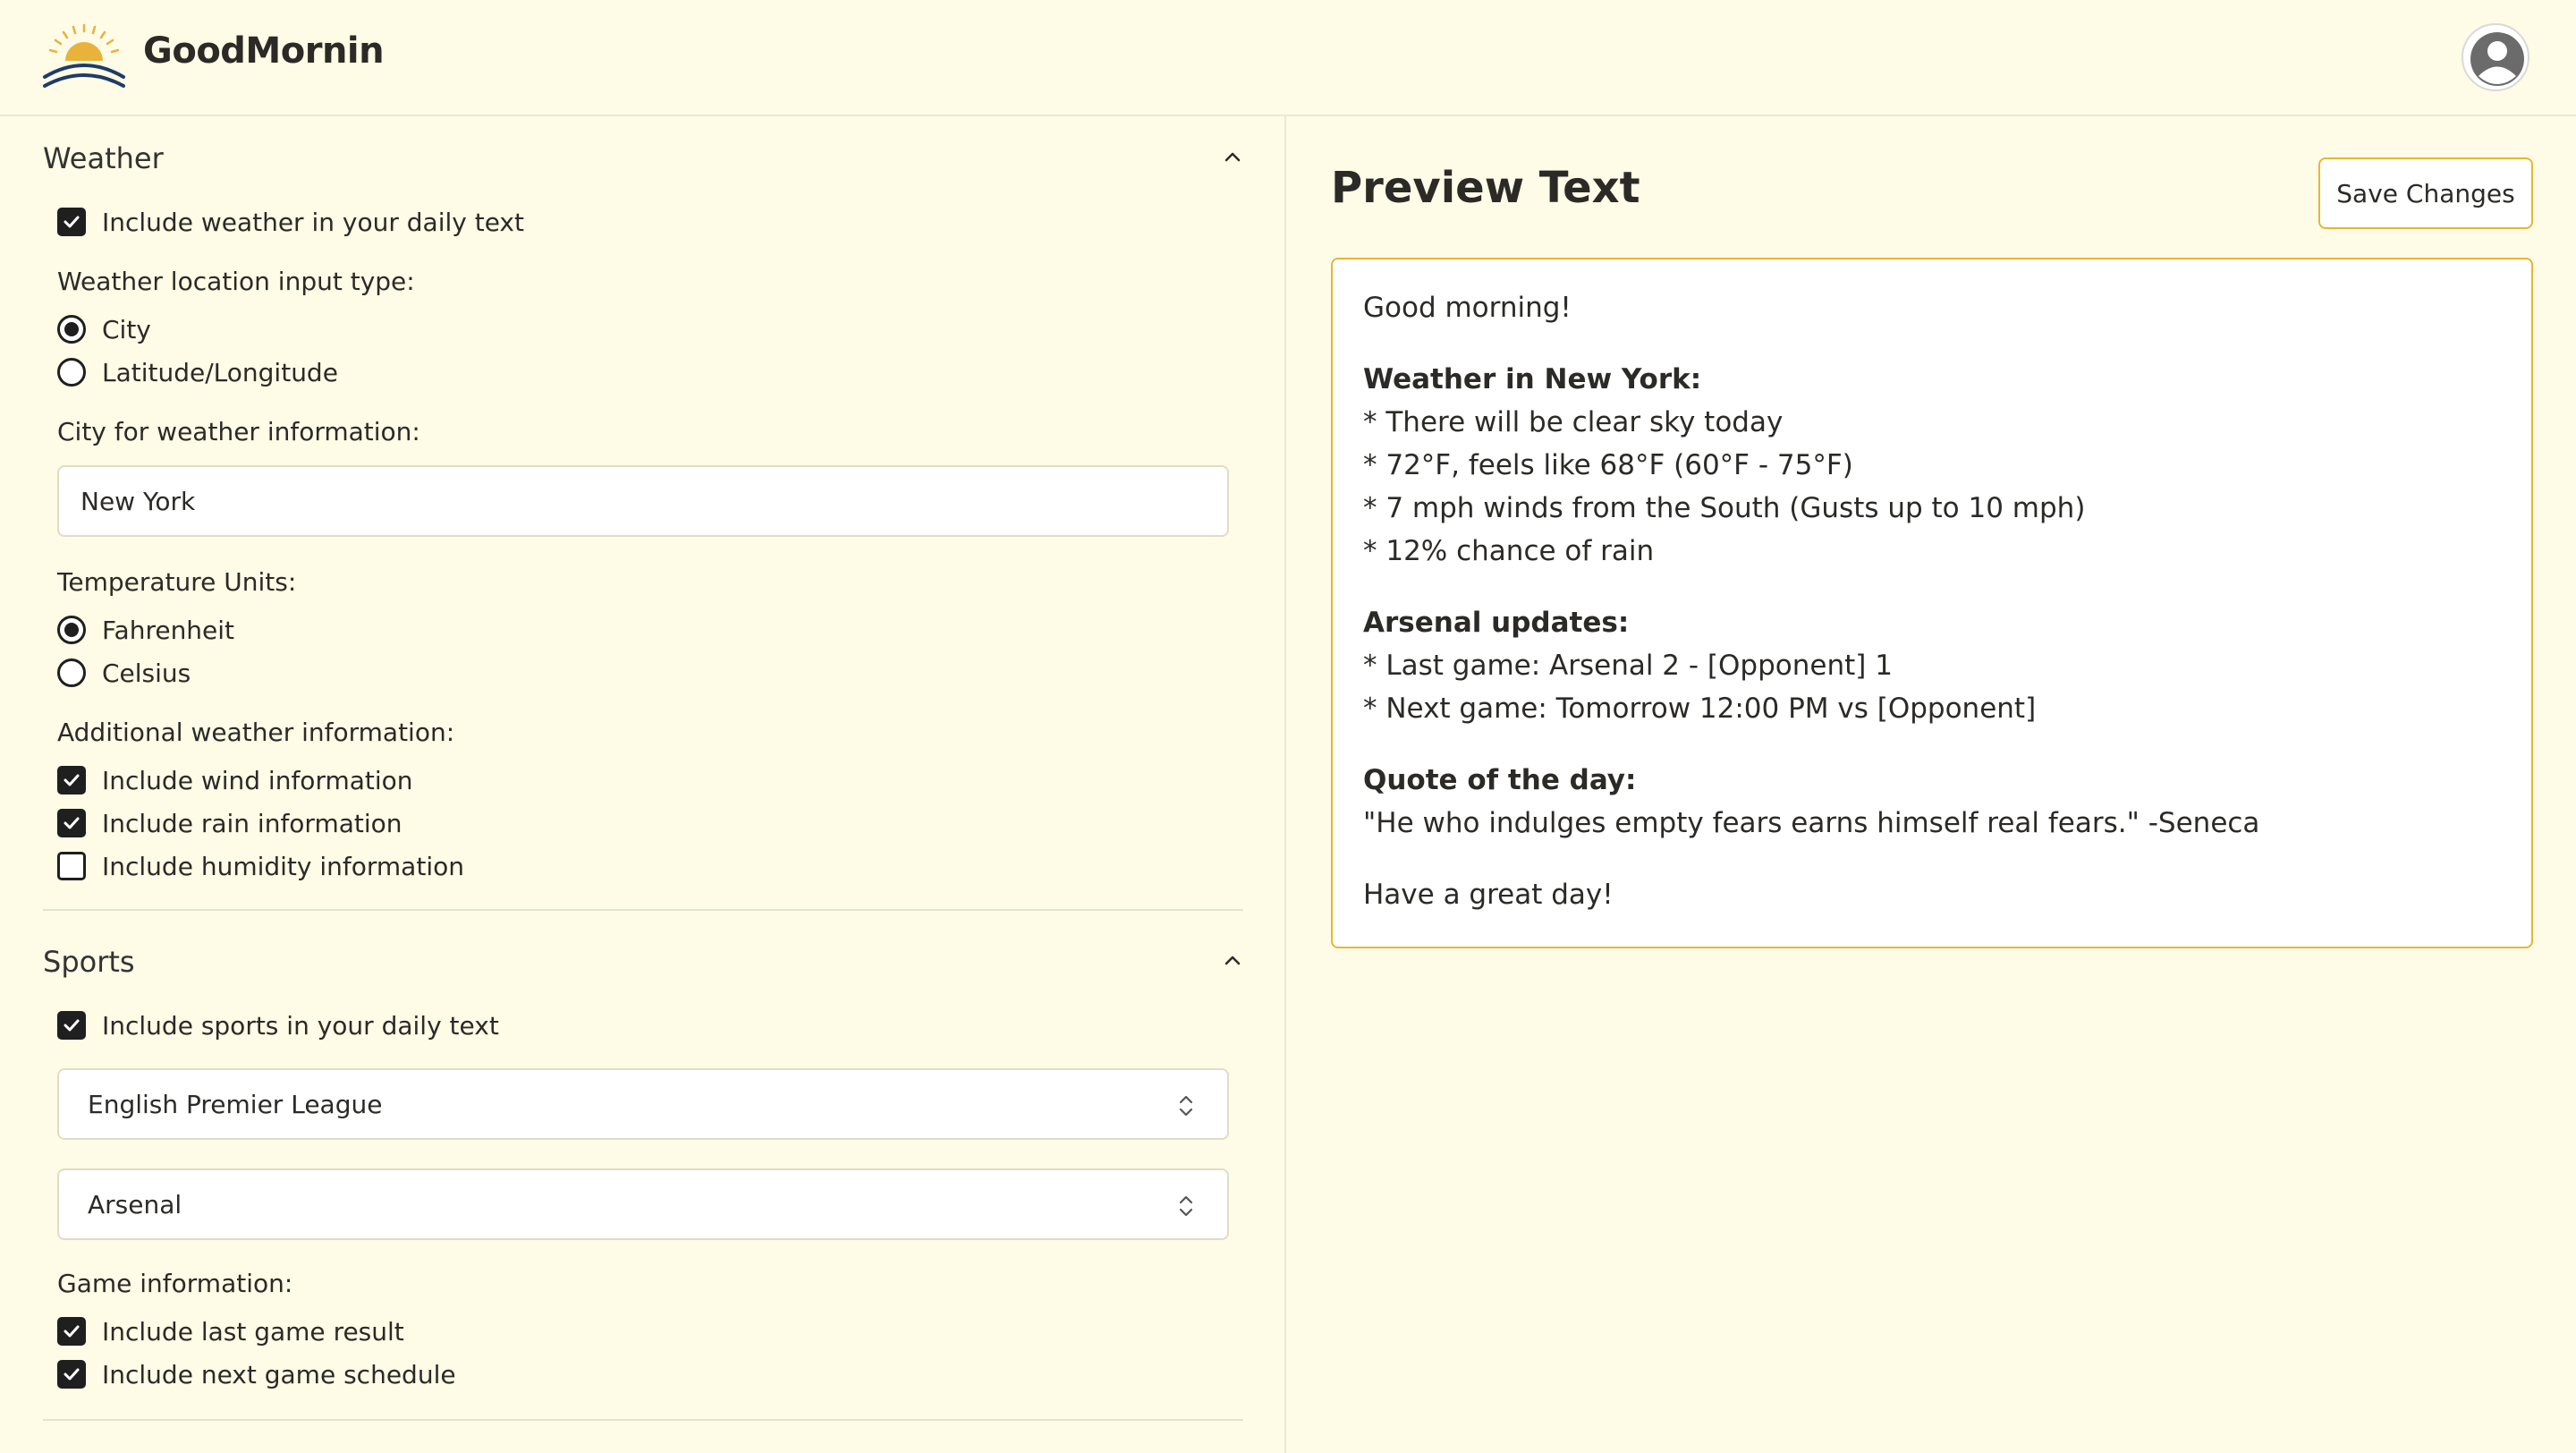  Describe the element at coordinates (103, 158) in the screenshot. I see `section-title: Weather` at that location.